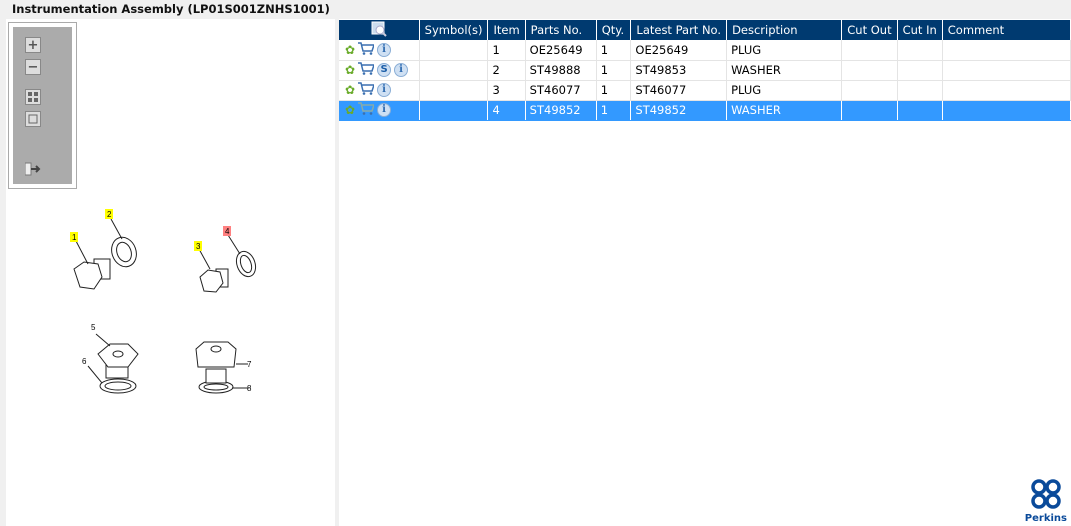  Describe the element at coordinates (506, 110) in the screenshot. I see `cell-item: 4` at that location.